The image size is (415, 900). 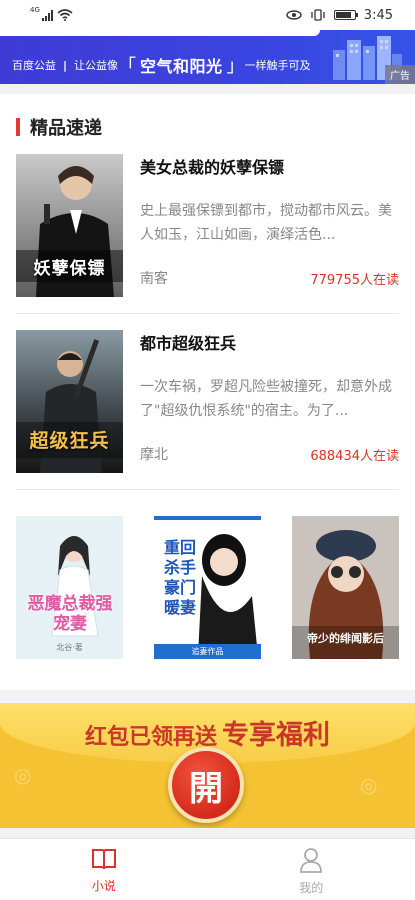 What do you see at coordinates (188, 342) in the screenshot?
I see `book-title: 都市超级狂兵` at bounding box center [188, 342].